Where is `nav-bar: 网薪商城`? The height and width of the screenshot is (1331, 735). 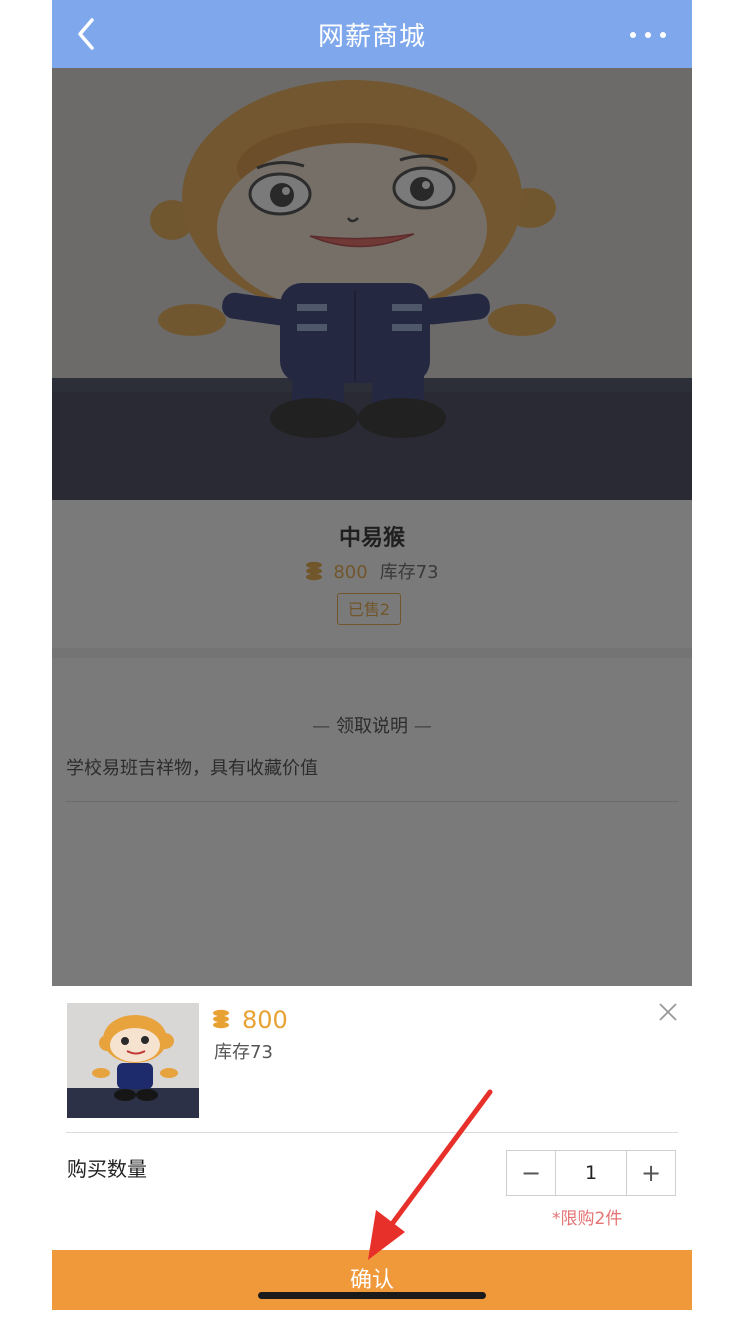
nav-bar: 网薪商城 is located at coordinates (372, 34).